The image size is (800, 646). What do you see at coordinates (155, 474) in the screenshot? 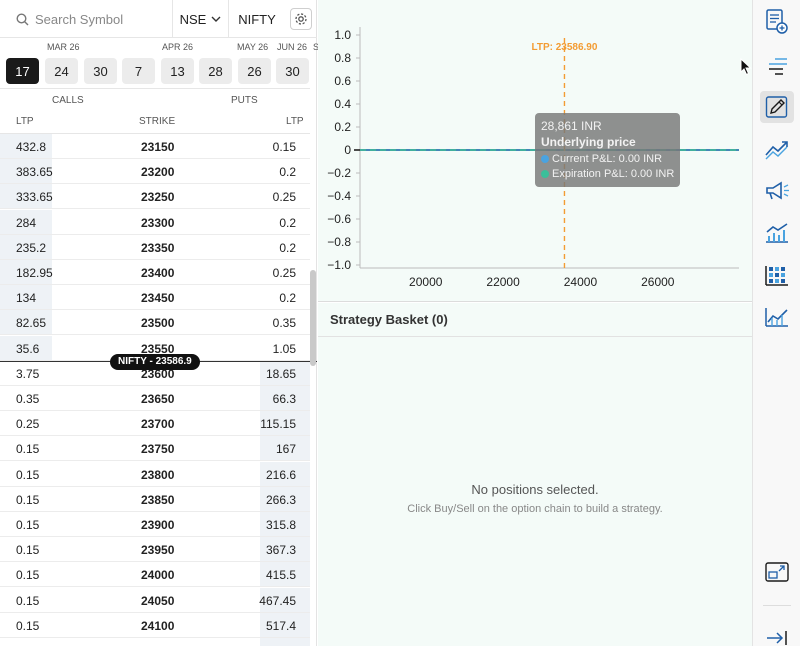
I see `chain-row: 0.15 23800 216.6` at bounding box center [155, 474].